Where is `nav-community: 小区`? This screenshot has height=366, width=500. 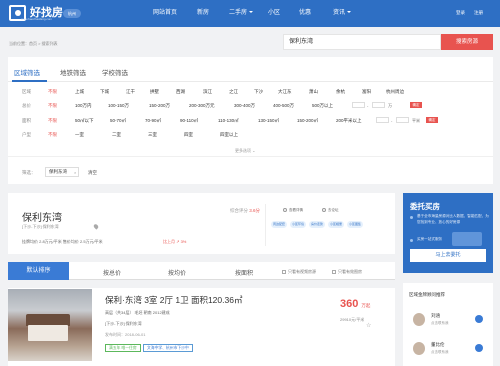
nav-community: 小区 is located at coordinates (274, 13).